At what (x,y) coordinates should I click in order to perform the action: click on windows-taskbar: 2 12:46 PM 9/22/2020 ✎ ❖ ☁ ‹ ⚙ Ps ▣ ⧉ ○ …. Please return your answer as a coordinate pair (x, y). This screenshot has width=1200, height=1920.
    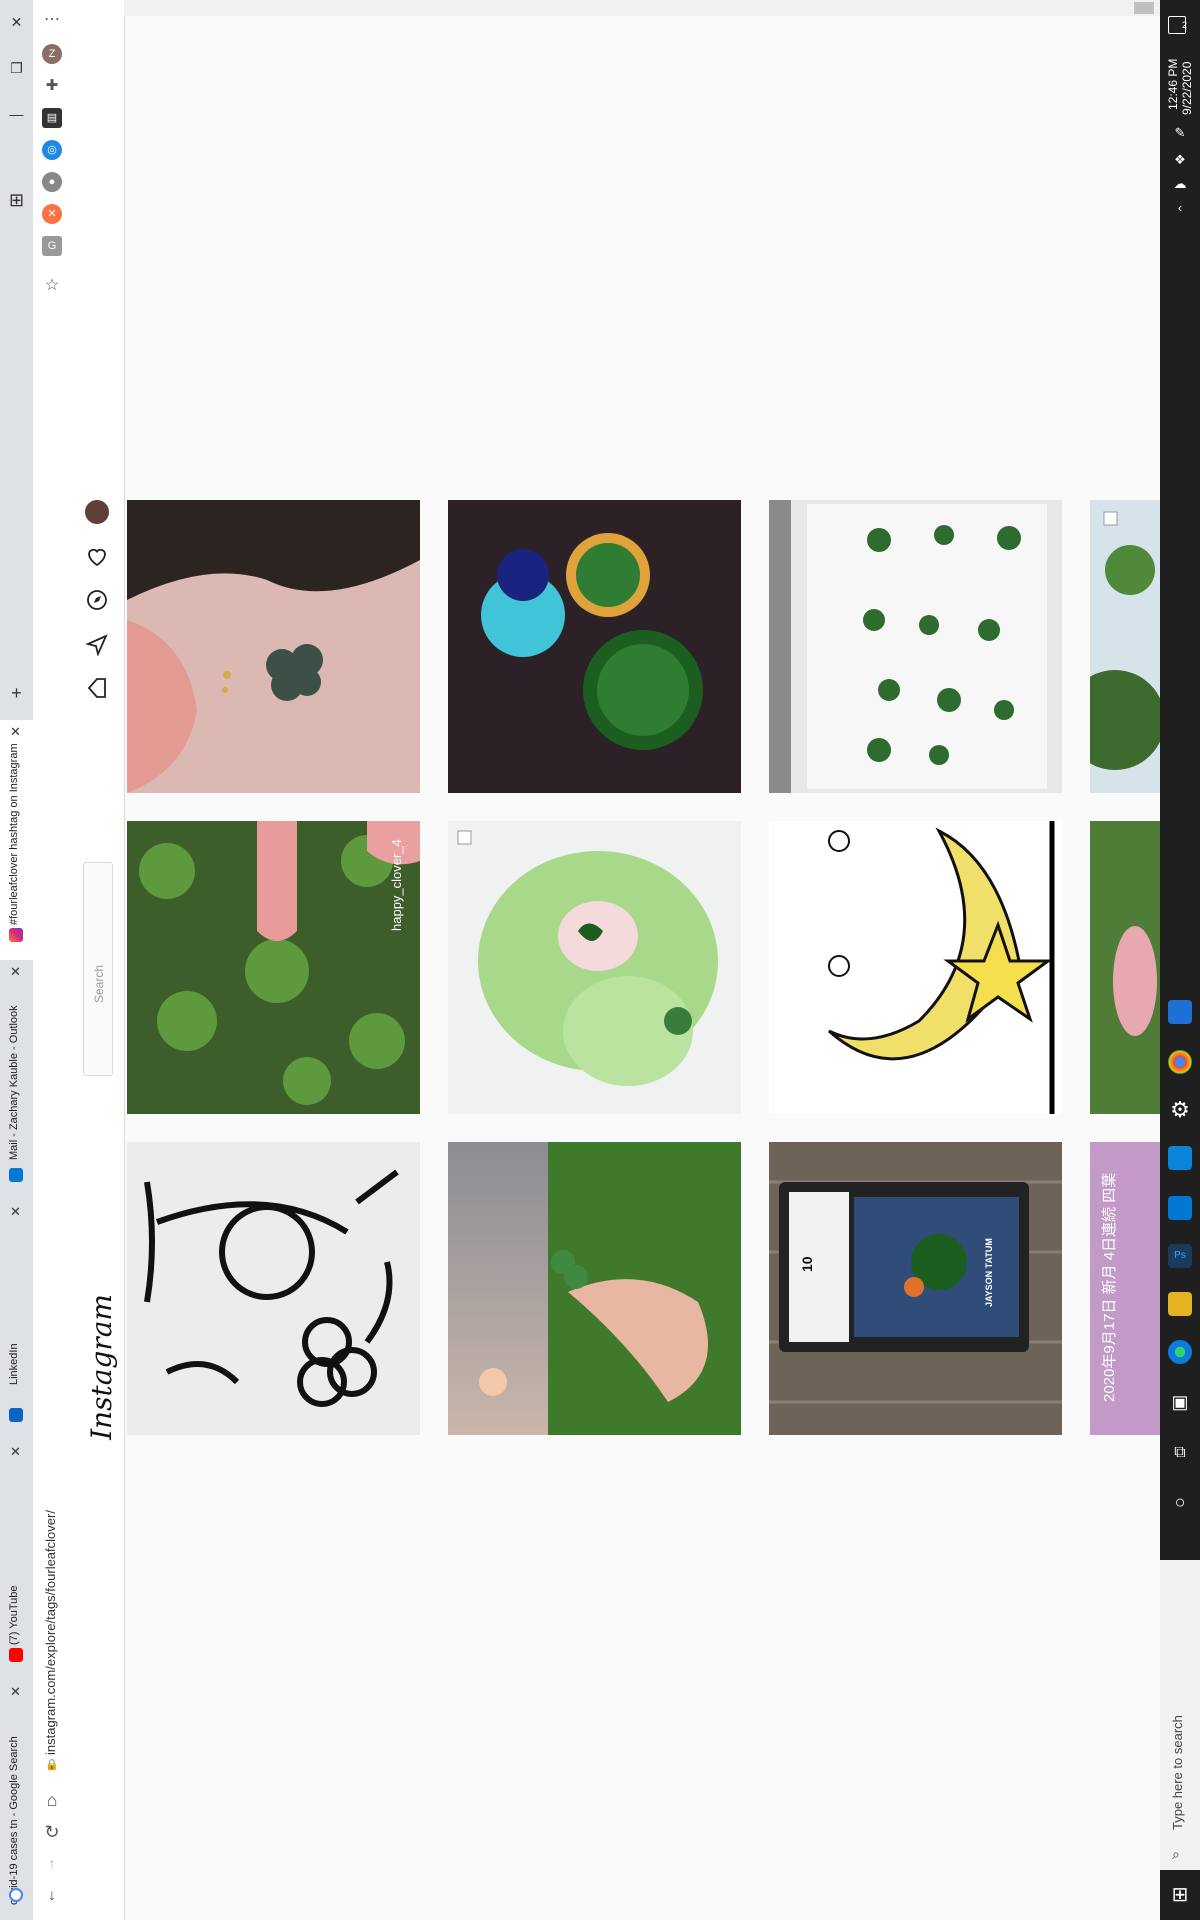
    Looking at the image, I should click on (1180, 960).